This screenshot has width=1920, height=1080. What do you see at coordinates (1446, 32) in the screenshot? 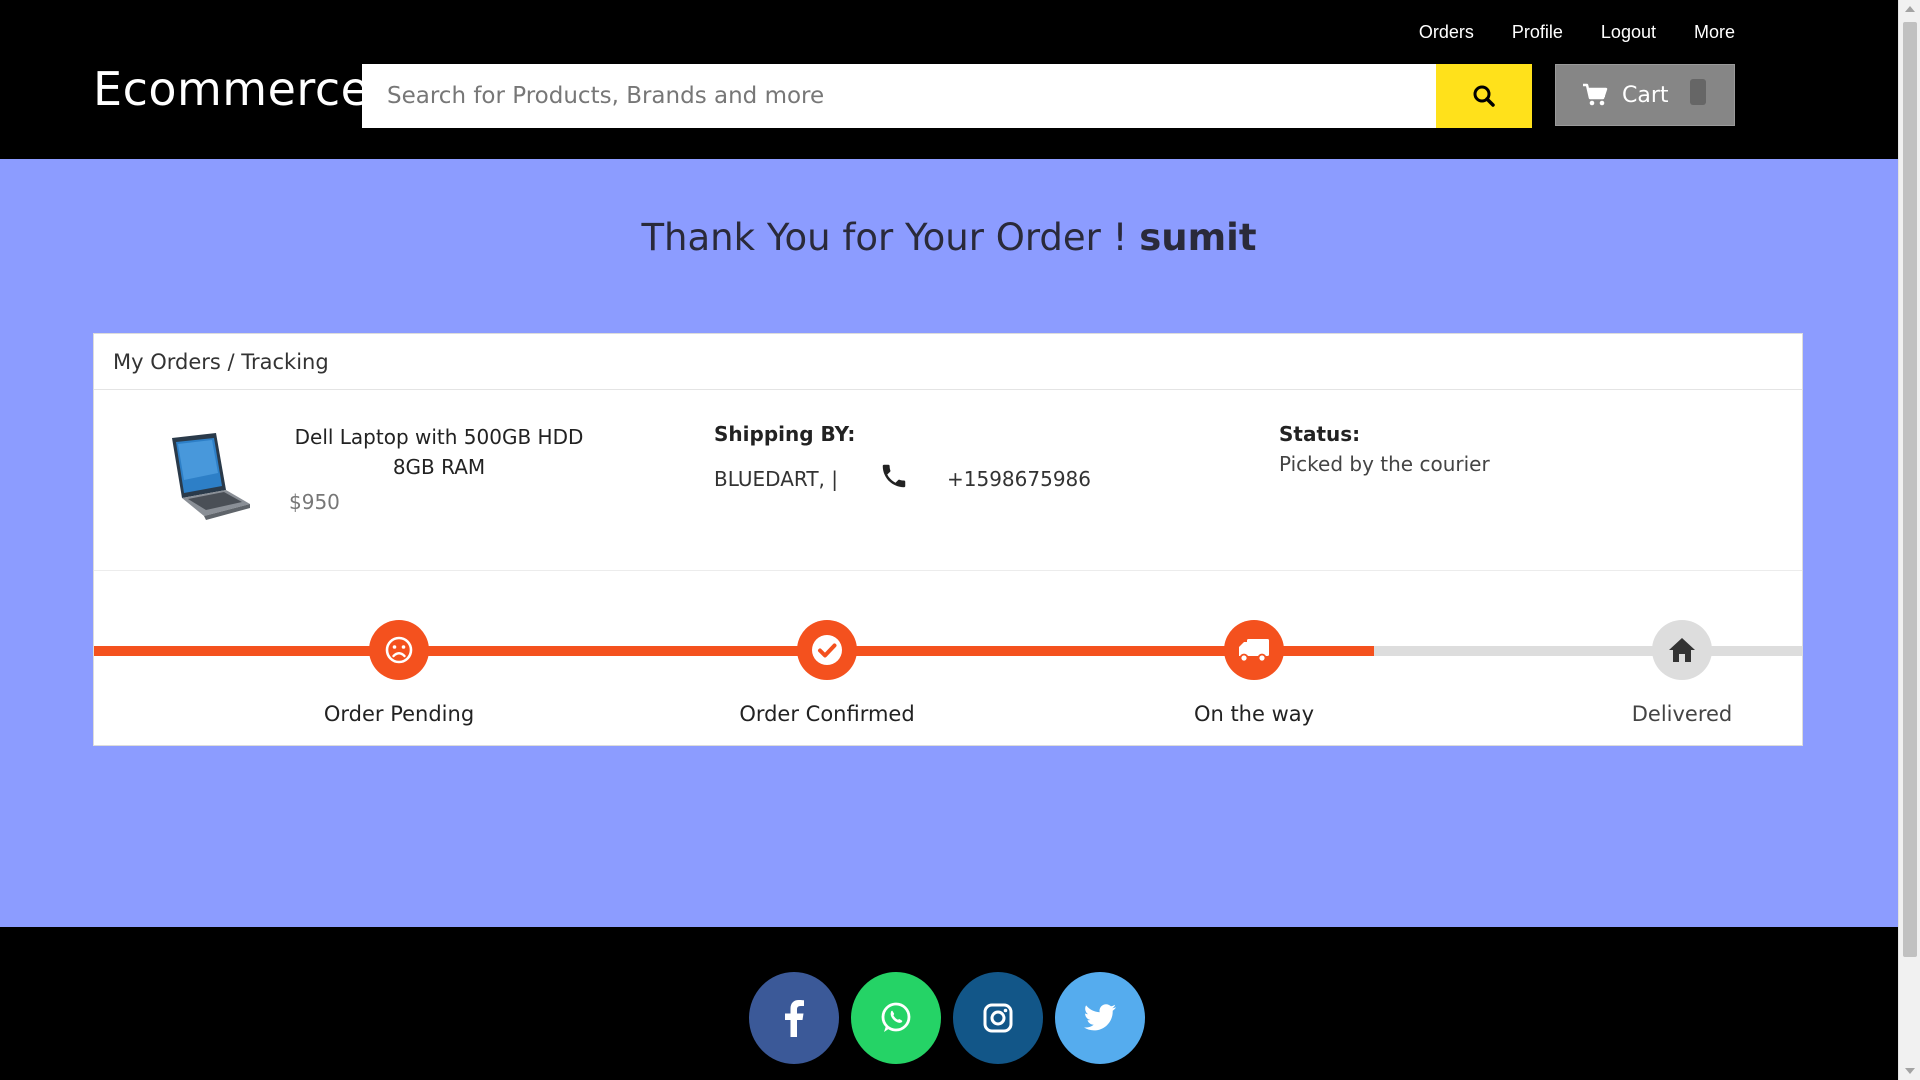
I see `nav-link-orders: Orders` at bounding box center [1446, 32].